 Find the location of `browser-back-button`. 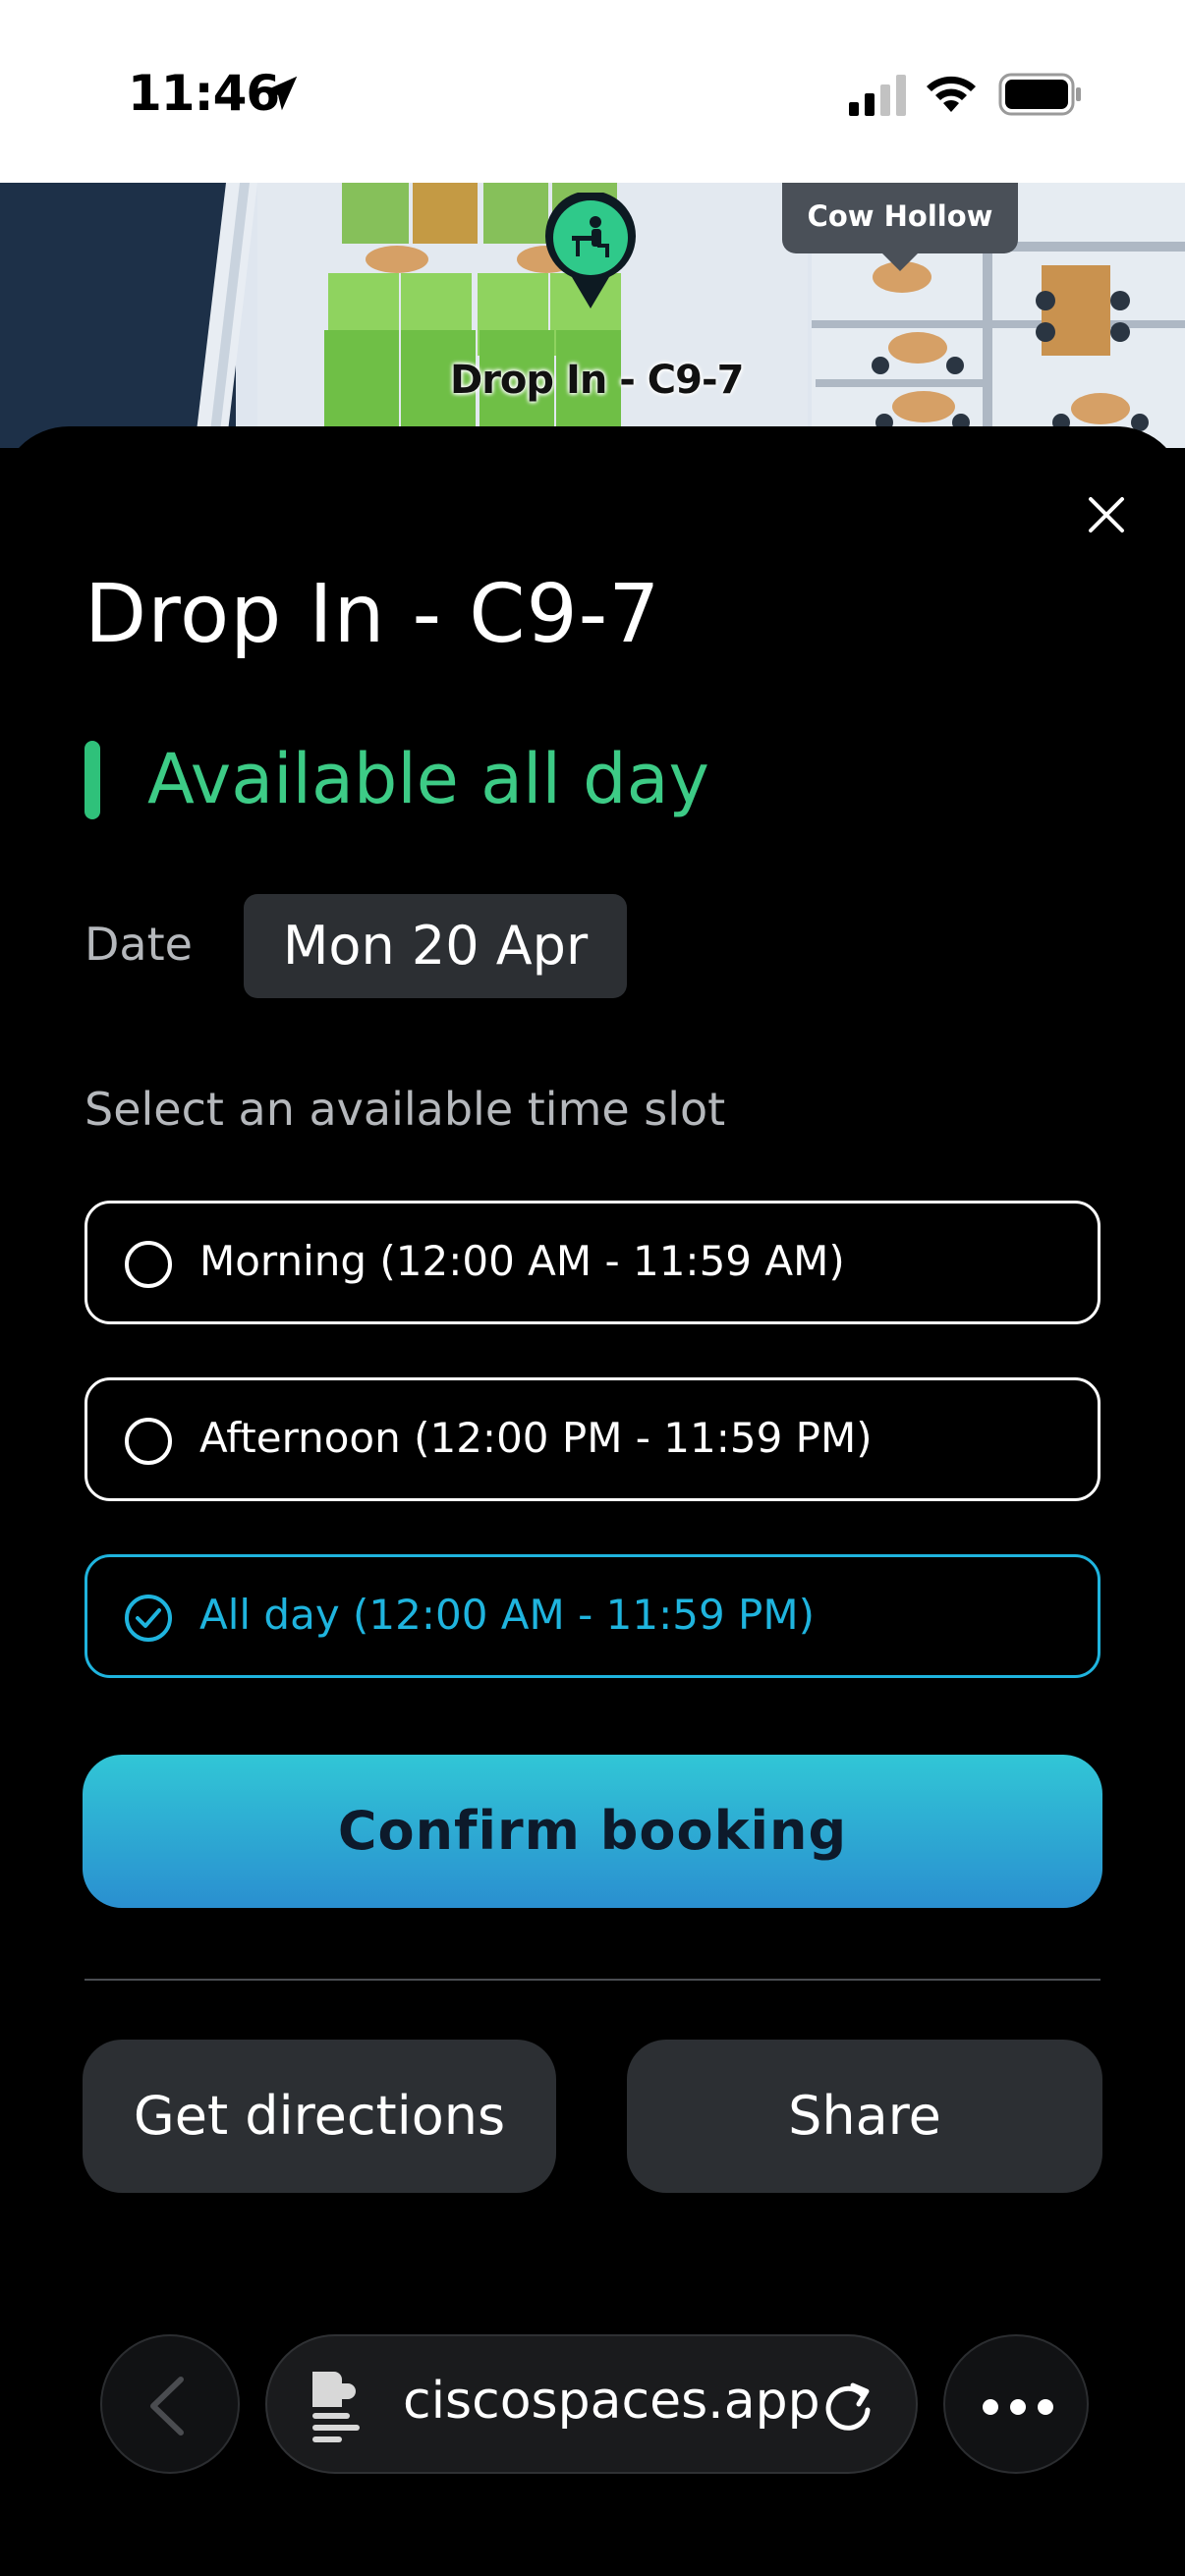

browser-back-button is located at coordinates (170, 2404).